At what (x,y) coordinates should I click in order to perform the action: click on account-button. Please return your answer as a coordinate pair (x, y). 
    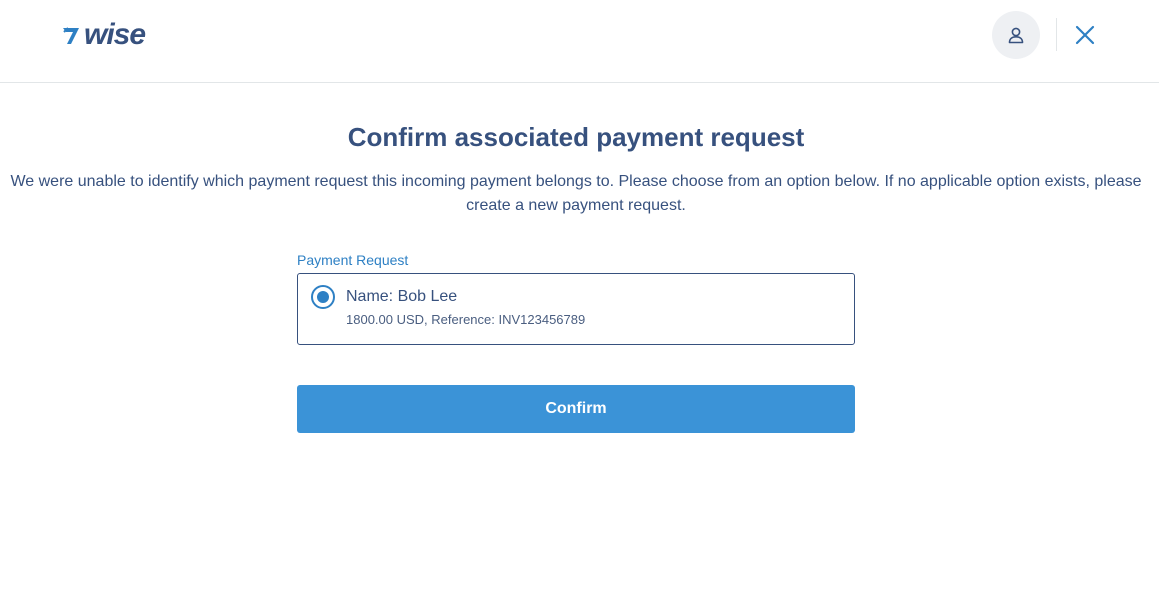
    Looking at the image, I should click on (1016, 35).